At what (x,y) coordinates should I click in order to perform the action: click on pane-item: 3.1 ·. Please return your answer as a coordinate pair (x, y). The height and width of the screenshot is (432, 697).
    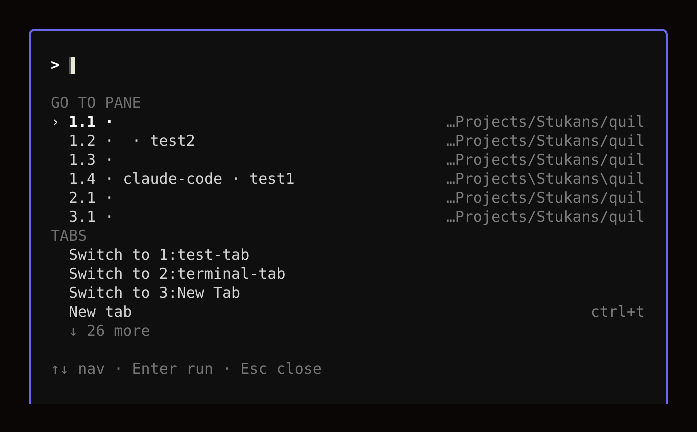
    Looking at the image, I should click on (91, 217).